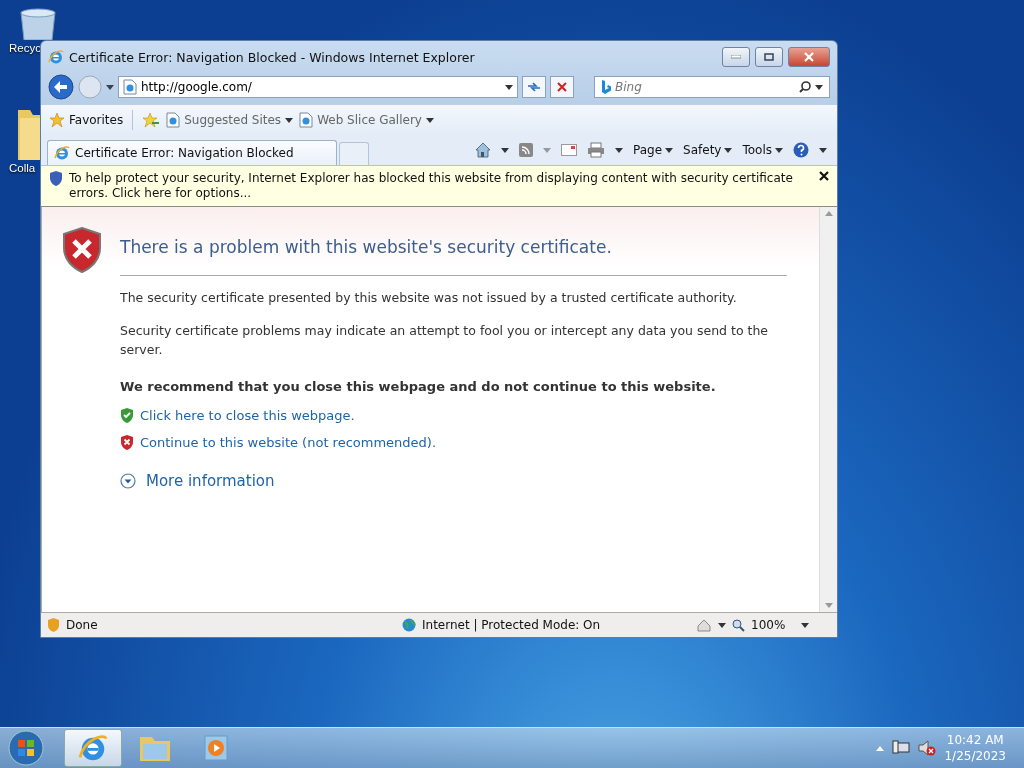 This screenshot has width=1024, height=768. What do you see at coordinates (210, 481) in the screenshot?
I see `more-information-link: More information` at bounding box center [210, 481].